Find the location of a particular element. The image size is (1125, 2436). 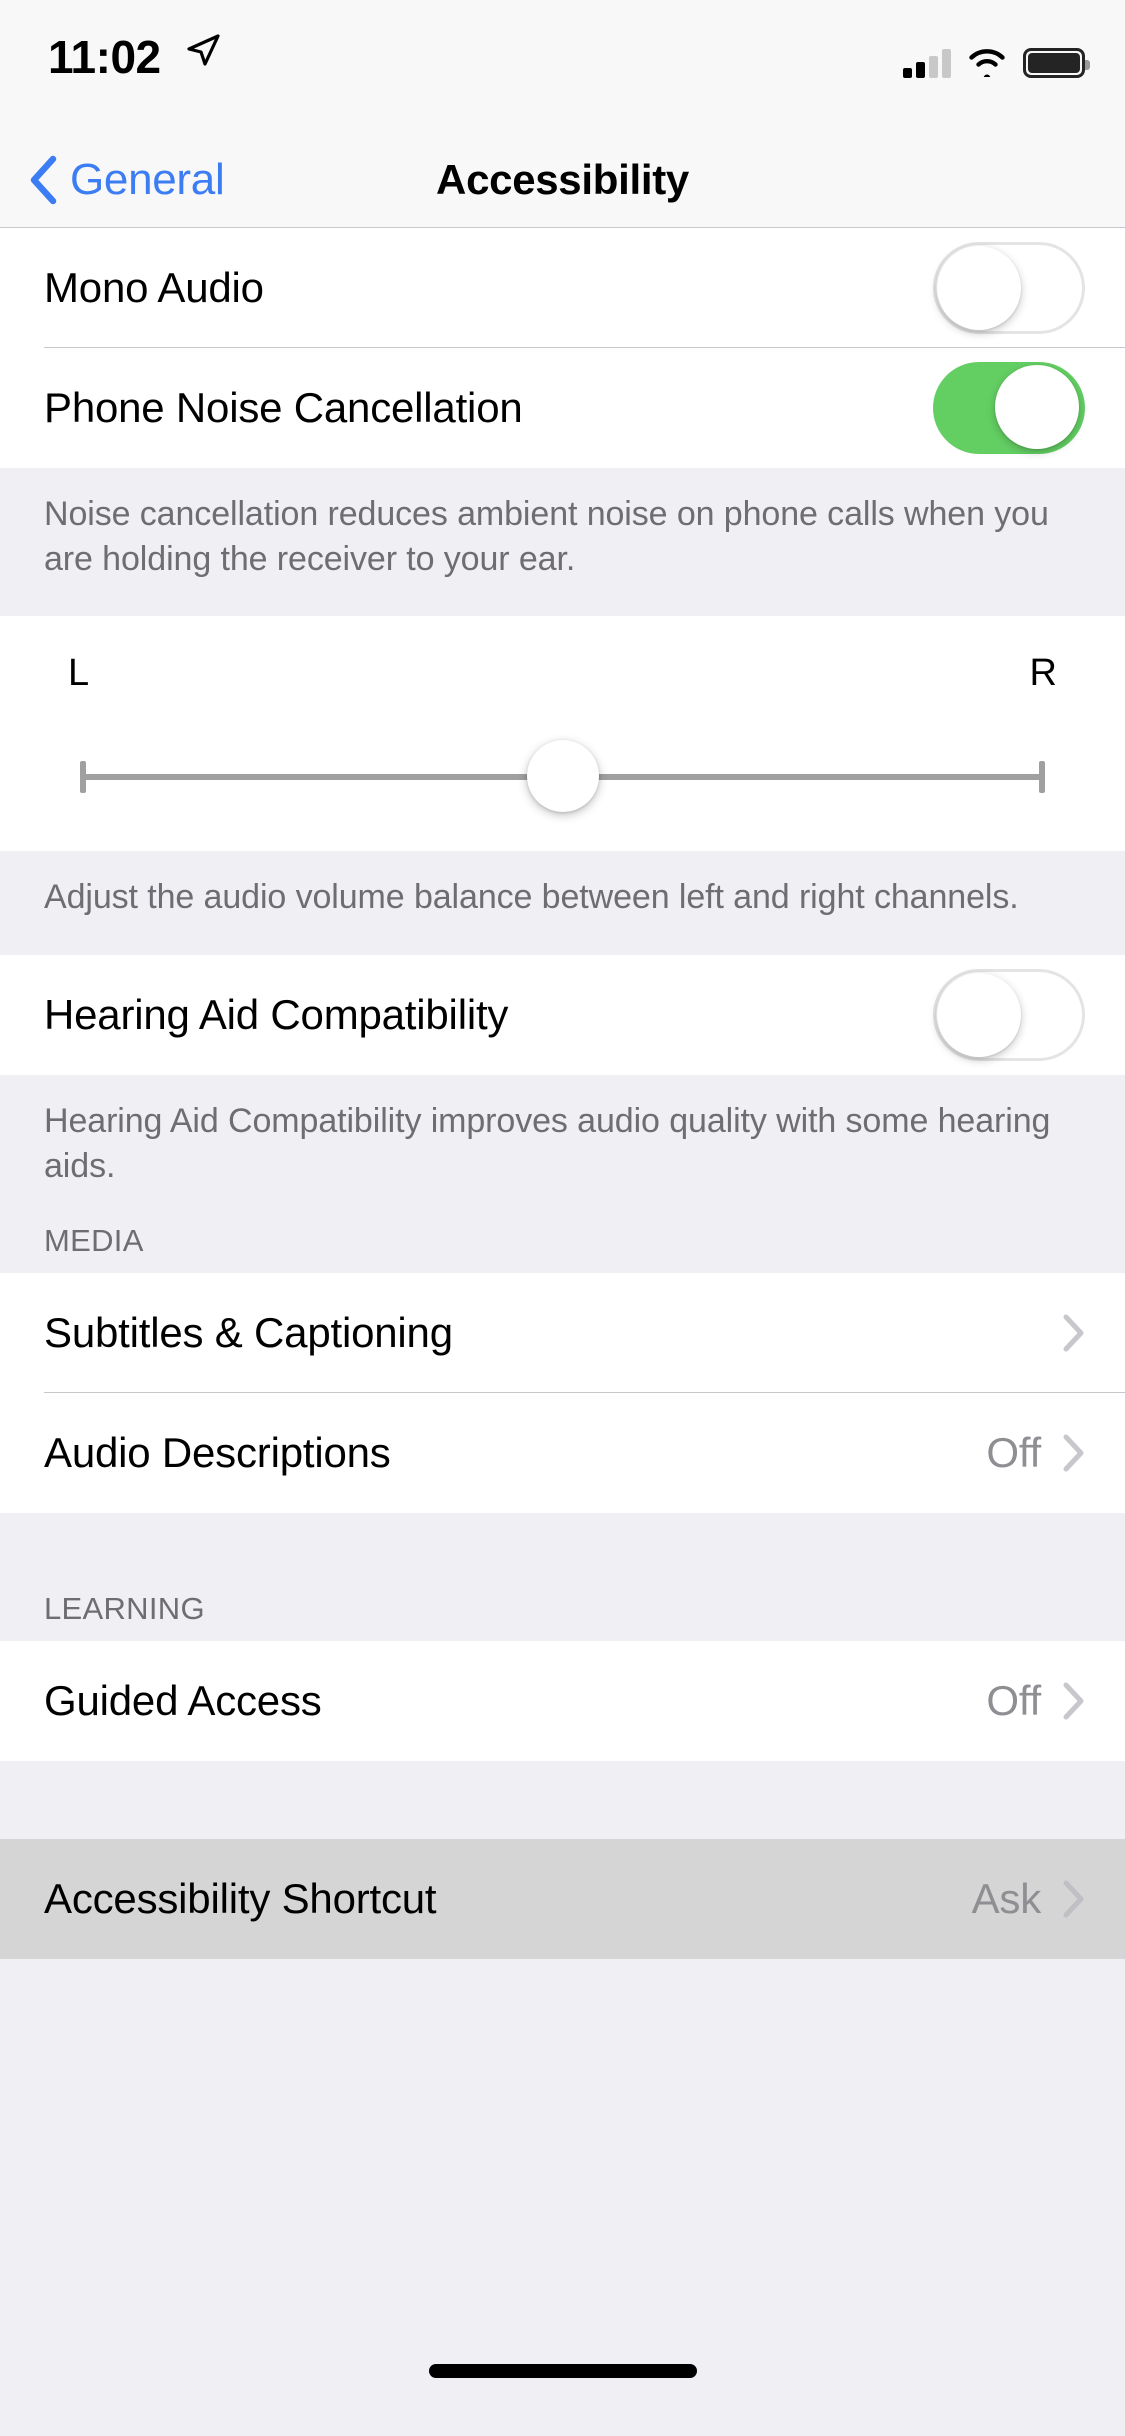

row-label: Hearing Aid Compatibility is located at coordinates (276, 1014).